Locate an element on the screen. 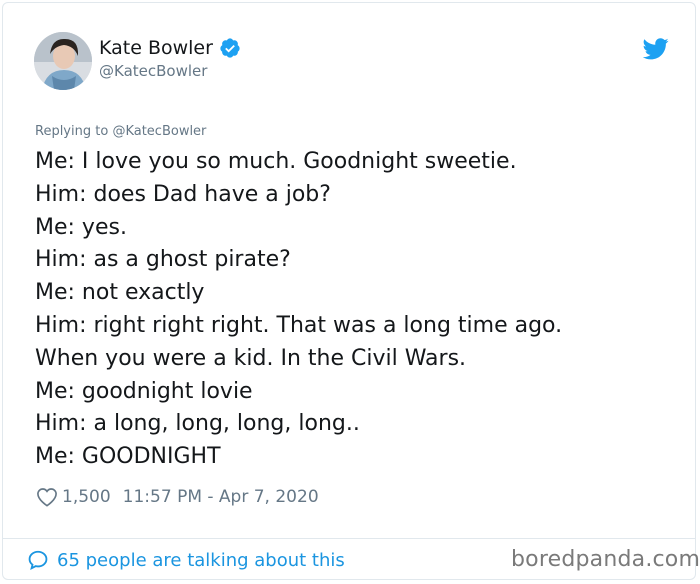  speech-bubble-icon is located at coordinates (38, 560).